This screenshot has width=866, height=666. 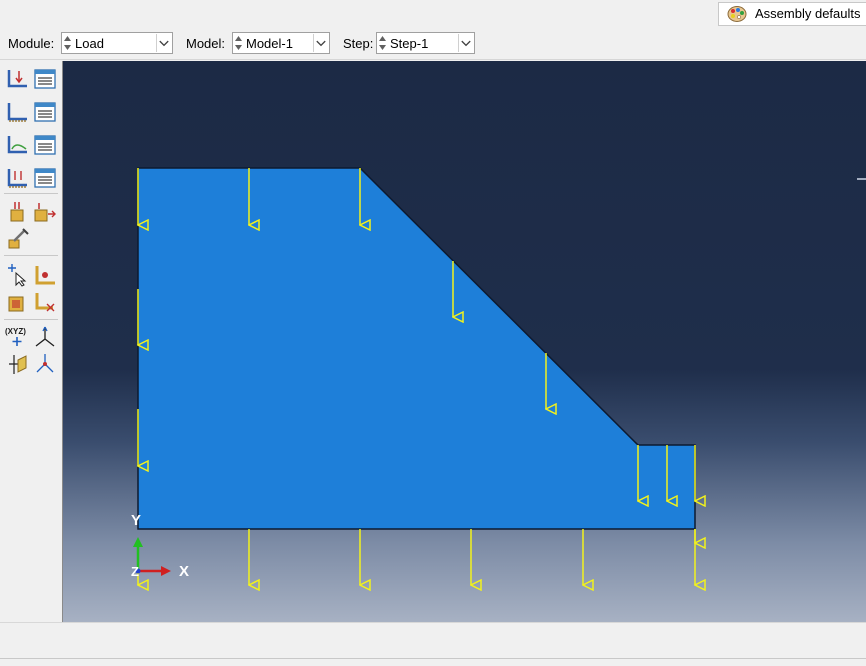 What do you see at coordinates (358, 43) in the screenshot?
I see `step-label: Step:` at bounding box center [358, 43].